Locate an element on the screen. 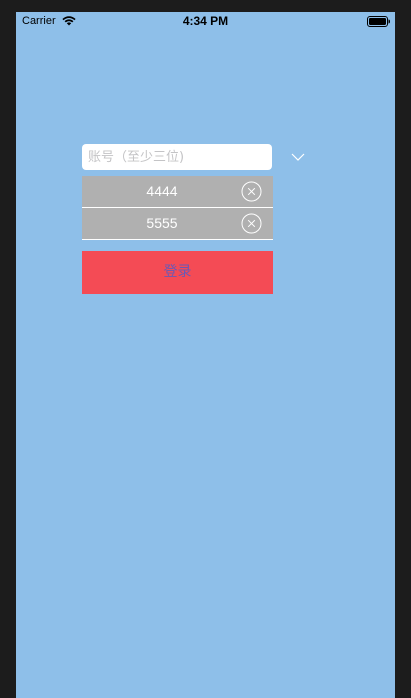 The width and height of the screenshot is (411, 698). account-field is located at coordinates (177, 157).